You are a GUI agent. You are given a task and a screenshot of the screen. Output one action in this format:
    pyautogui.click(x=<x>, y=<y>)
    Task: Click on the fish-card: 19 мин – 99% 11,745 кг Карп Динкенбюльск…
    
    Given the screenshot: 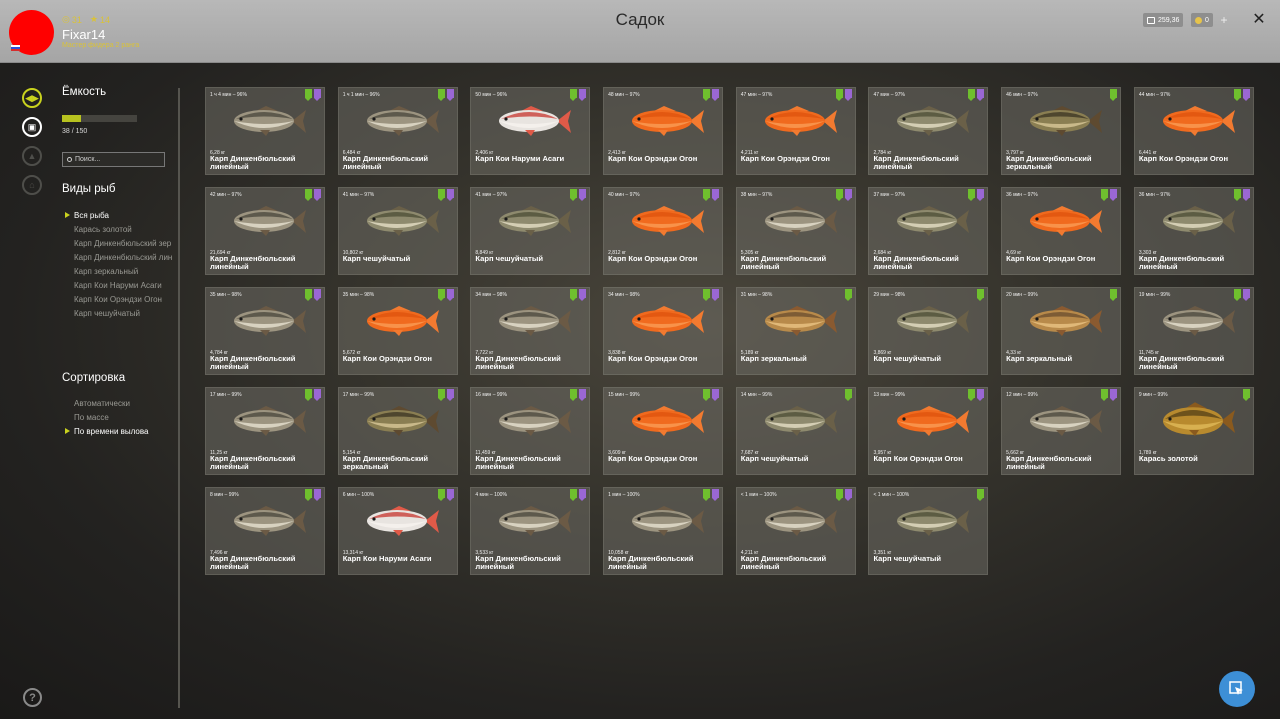 What is the action you would take?
    pyautogui.click(x=1193, y=331)
    